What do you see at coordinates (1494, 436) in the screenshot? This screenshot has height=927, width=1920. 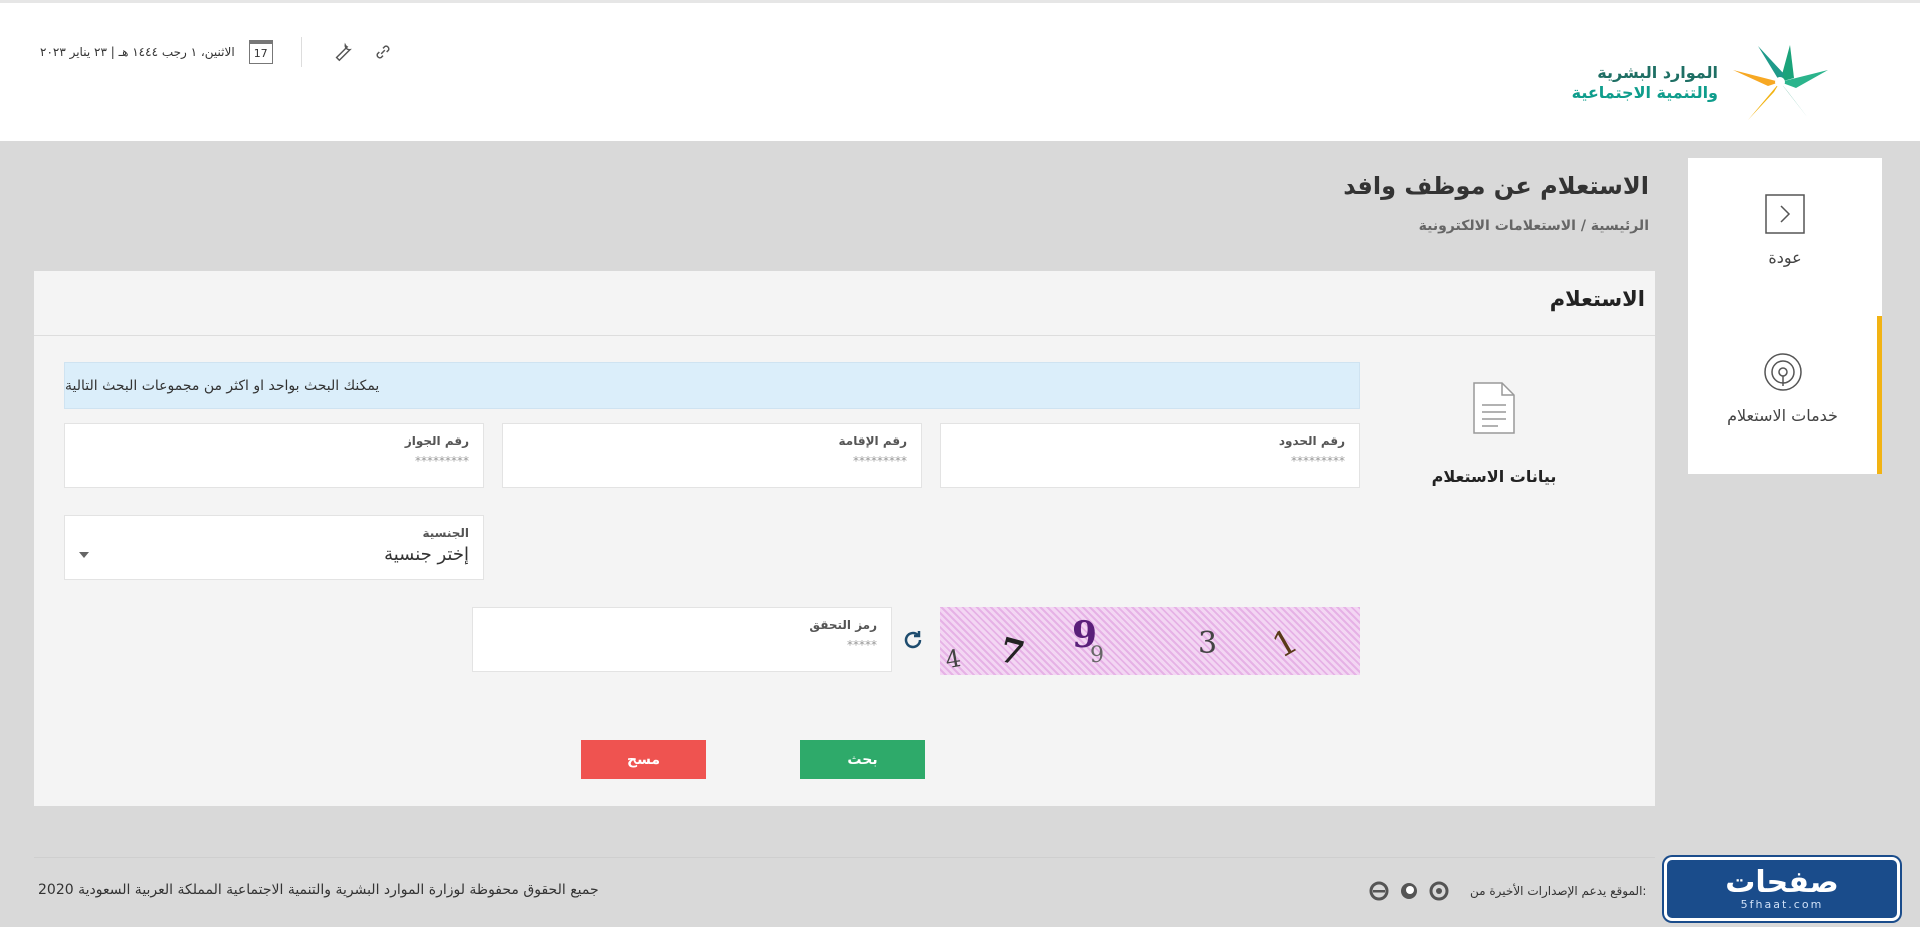 I see `inquiry-data-section: بيانات الاستعلام` at bounding box center [1494, 436].